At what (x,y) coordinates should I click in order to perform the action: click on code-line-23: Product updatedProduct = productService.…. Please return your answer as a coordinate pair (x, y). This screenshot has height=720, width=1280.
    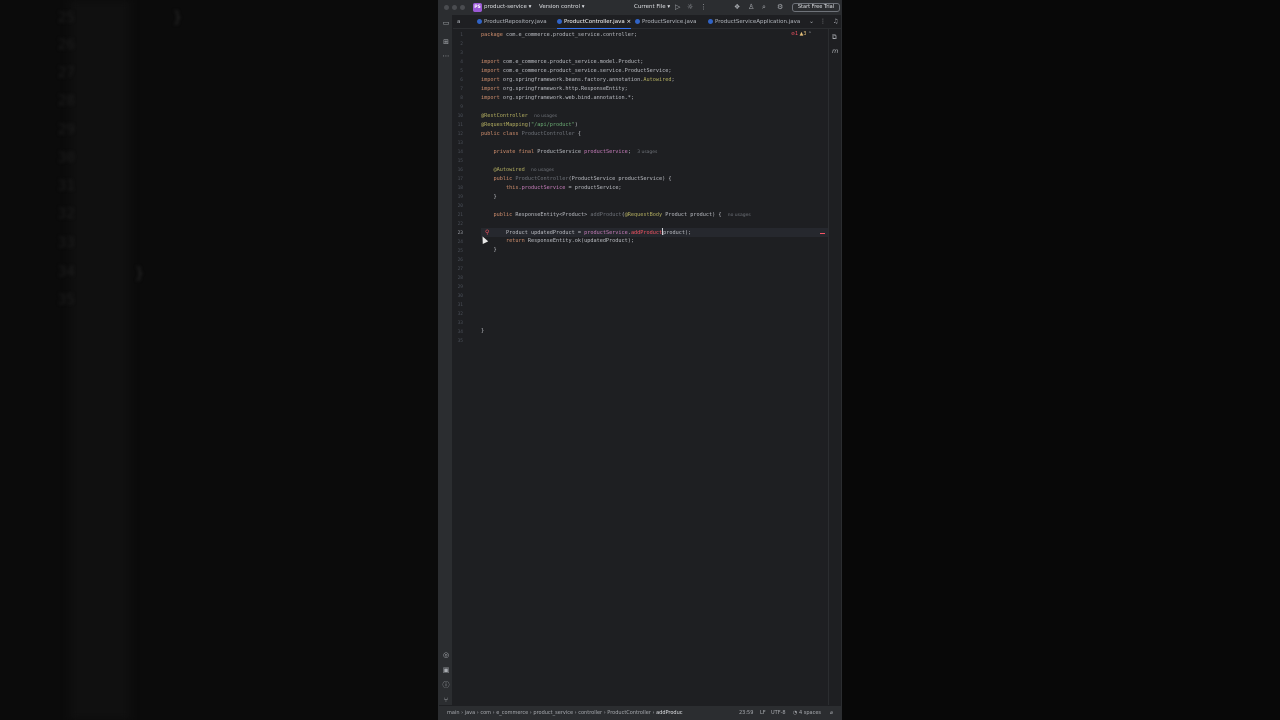
    Looking at the image, I should click on (586, 232).